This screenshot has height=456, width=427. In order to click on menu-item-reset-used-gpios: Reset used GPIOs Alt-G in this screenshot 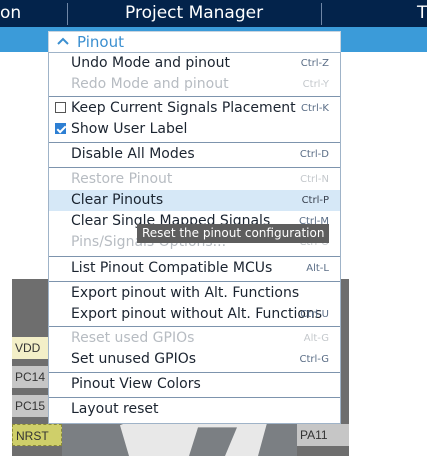, I will do `click(194, 338)`.